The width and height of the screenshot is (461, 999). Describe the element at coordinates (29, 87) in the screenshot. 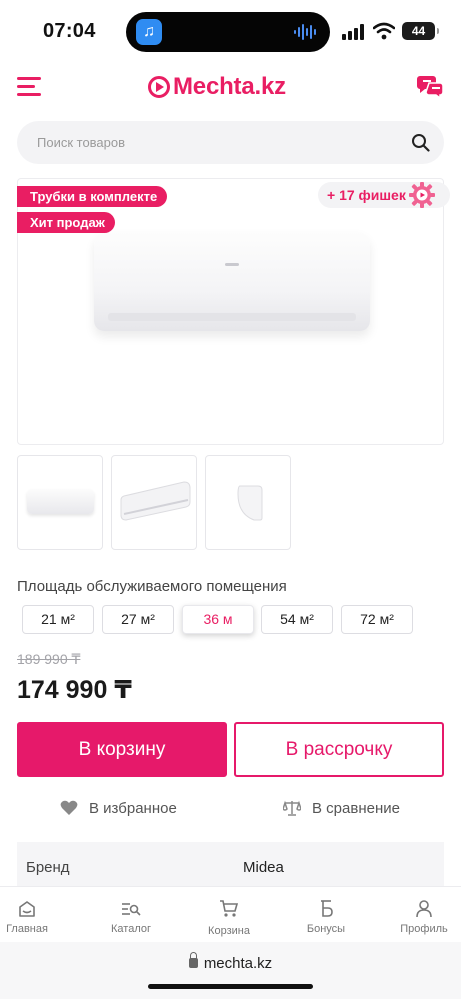

I see `menu-icon` at that location.